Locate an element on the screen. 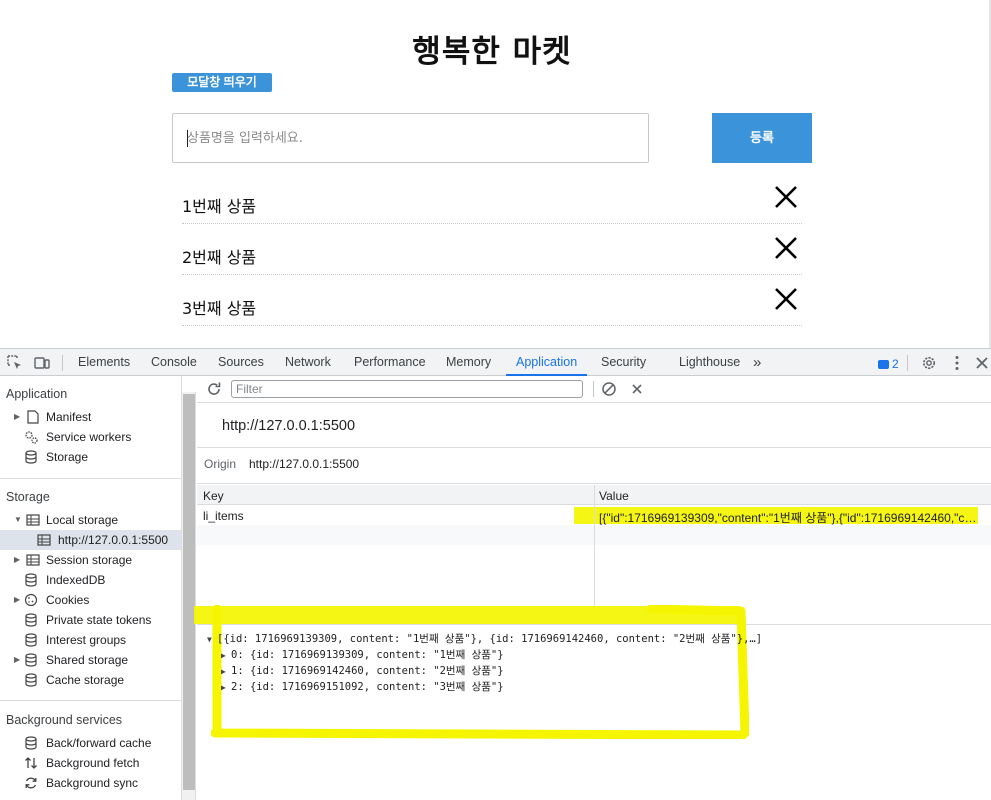 This screenshot has width=991, height=800. sidebar-item-interest-groups: Interest groups is located at coordinates (97, 640).